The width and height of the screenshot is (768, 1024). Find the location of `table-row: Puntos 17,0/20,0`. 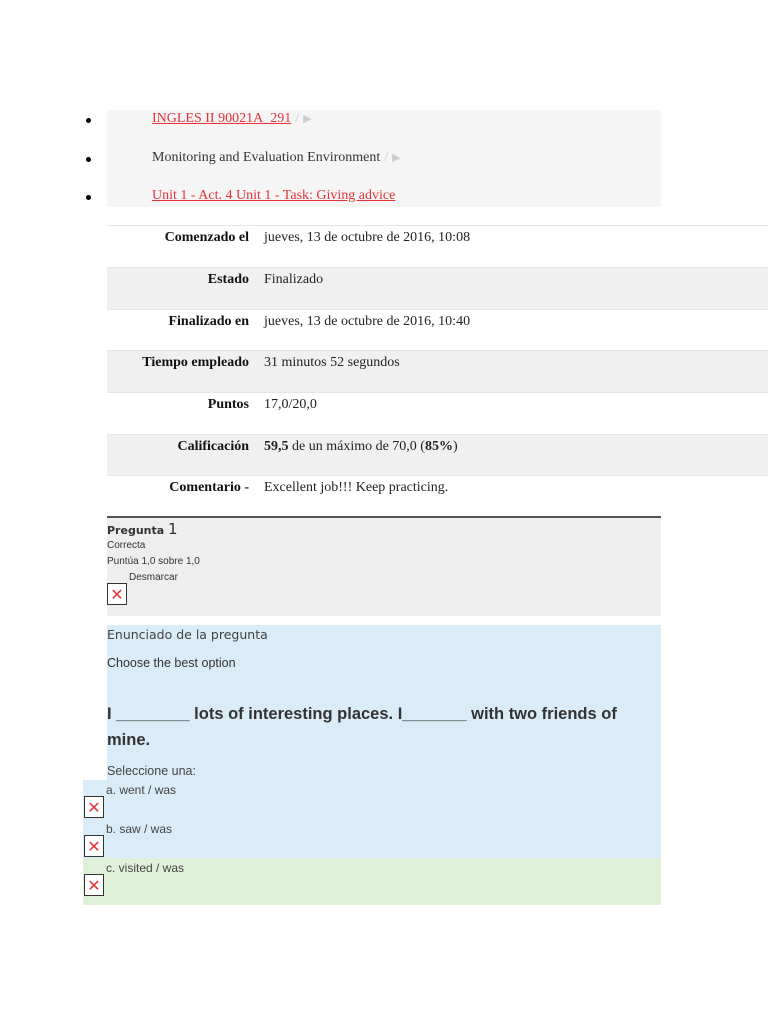

table-row: Puntos 17,0/20,0 is located at coordinates (437, 413).